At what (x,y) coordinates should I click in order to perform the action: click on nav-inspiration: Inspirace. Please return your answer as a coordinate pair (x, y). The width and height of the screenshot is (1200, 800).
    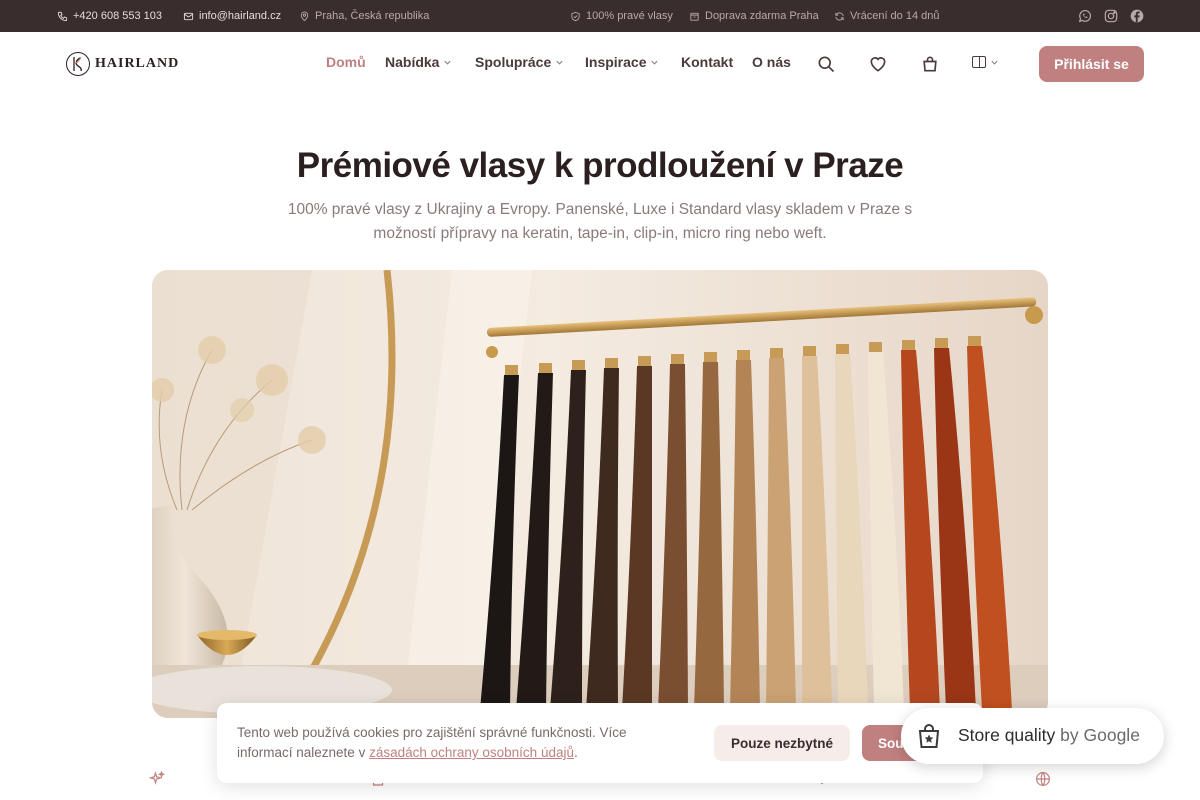
    Looking at the image, I should click on (622, 62).